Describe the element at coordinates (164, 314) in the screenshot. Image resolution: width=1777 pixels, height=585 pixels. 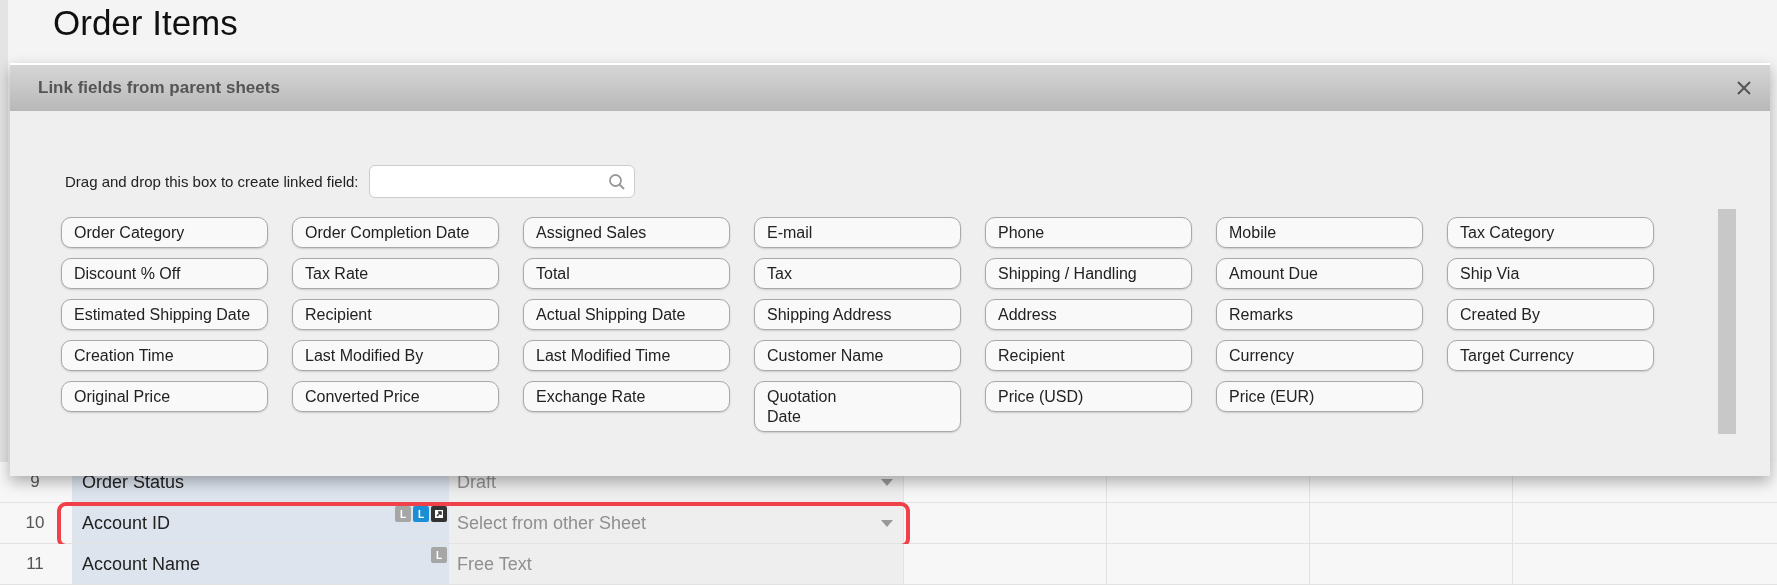
I see `field-chip: Estimated Shipping Date` at that location.